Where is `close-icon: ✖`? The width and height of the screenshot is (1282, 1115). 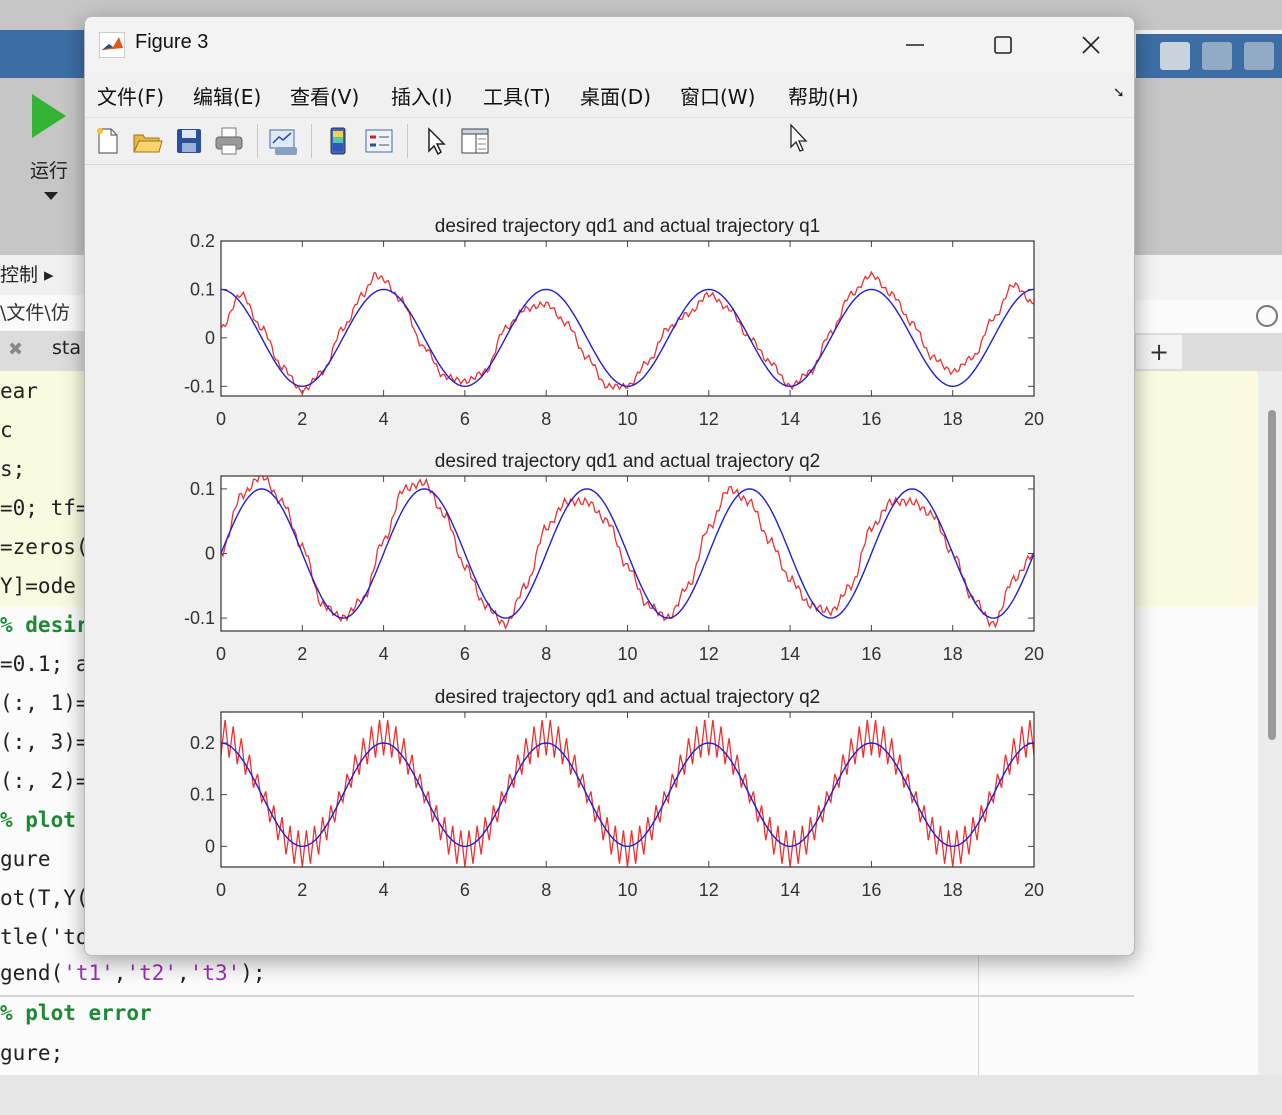 close-icon: ✖ is located at coordinates (15, 349).